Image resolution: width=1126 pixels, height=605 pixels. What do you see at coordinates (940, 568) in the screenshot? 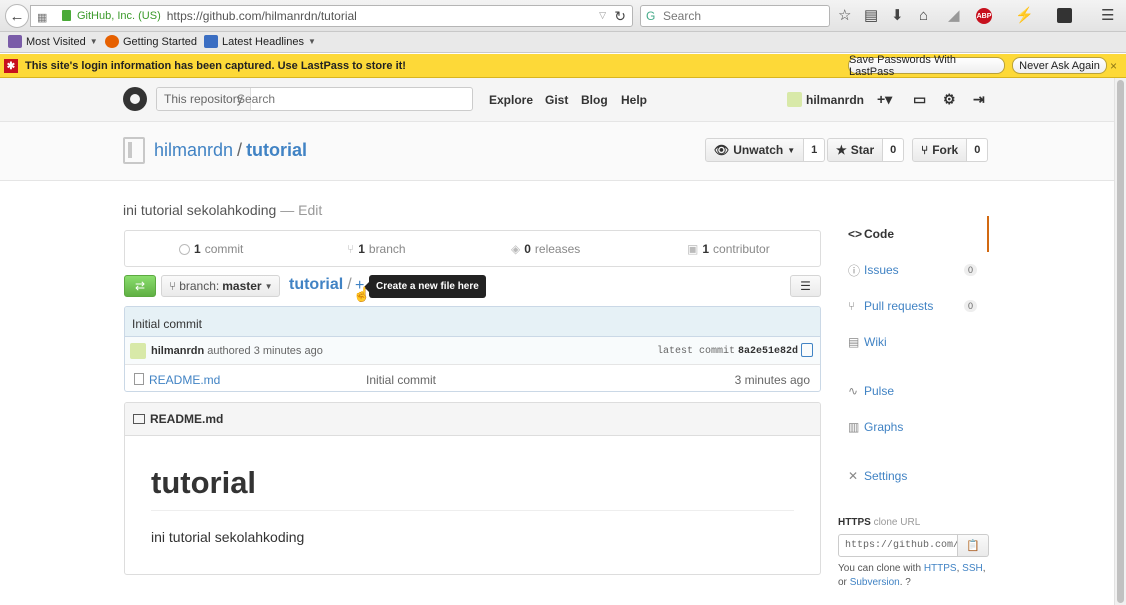
I see `https-clone-link: HTTPS` at bounding box center [940, 568].